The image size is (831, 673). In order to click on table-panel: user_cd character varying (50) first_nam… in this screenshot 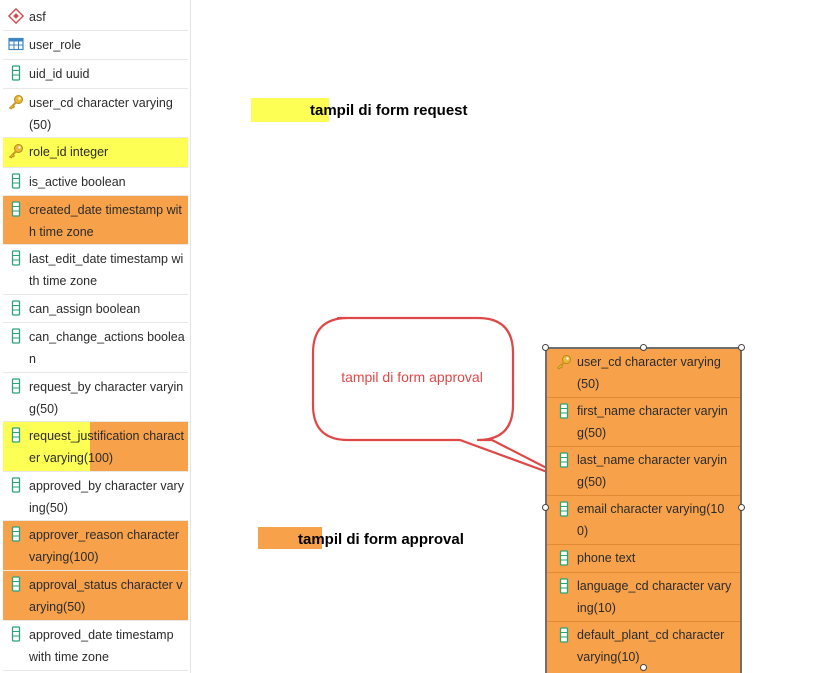, I will do `click(643, 510)`.